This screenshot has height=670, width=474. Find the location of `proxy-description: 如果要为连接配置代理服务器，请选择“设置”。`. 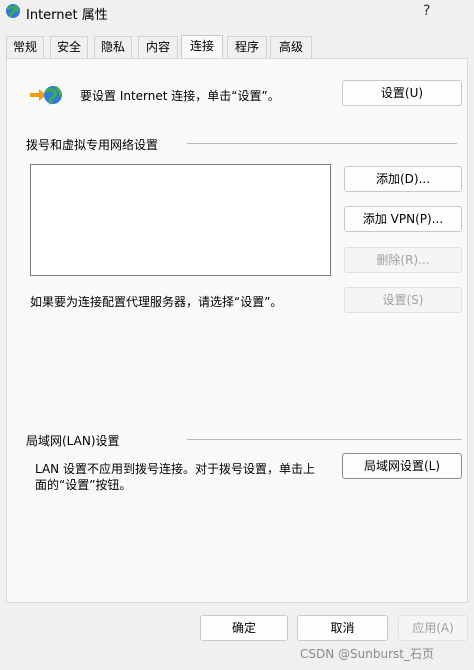

proxy-description: 如果要为连接配置代理服务器，请选择“设置”。 is located at coordinates (156, 302).